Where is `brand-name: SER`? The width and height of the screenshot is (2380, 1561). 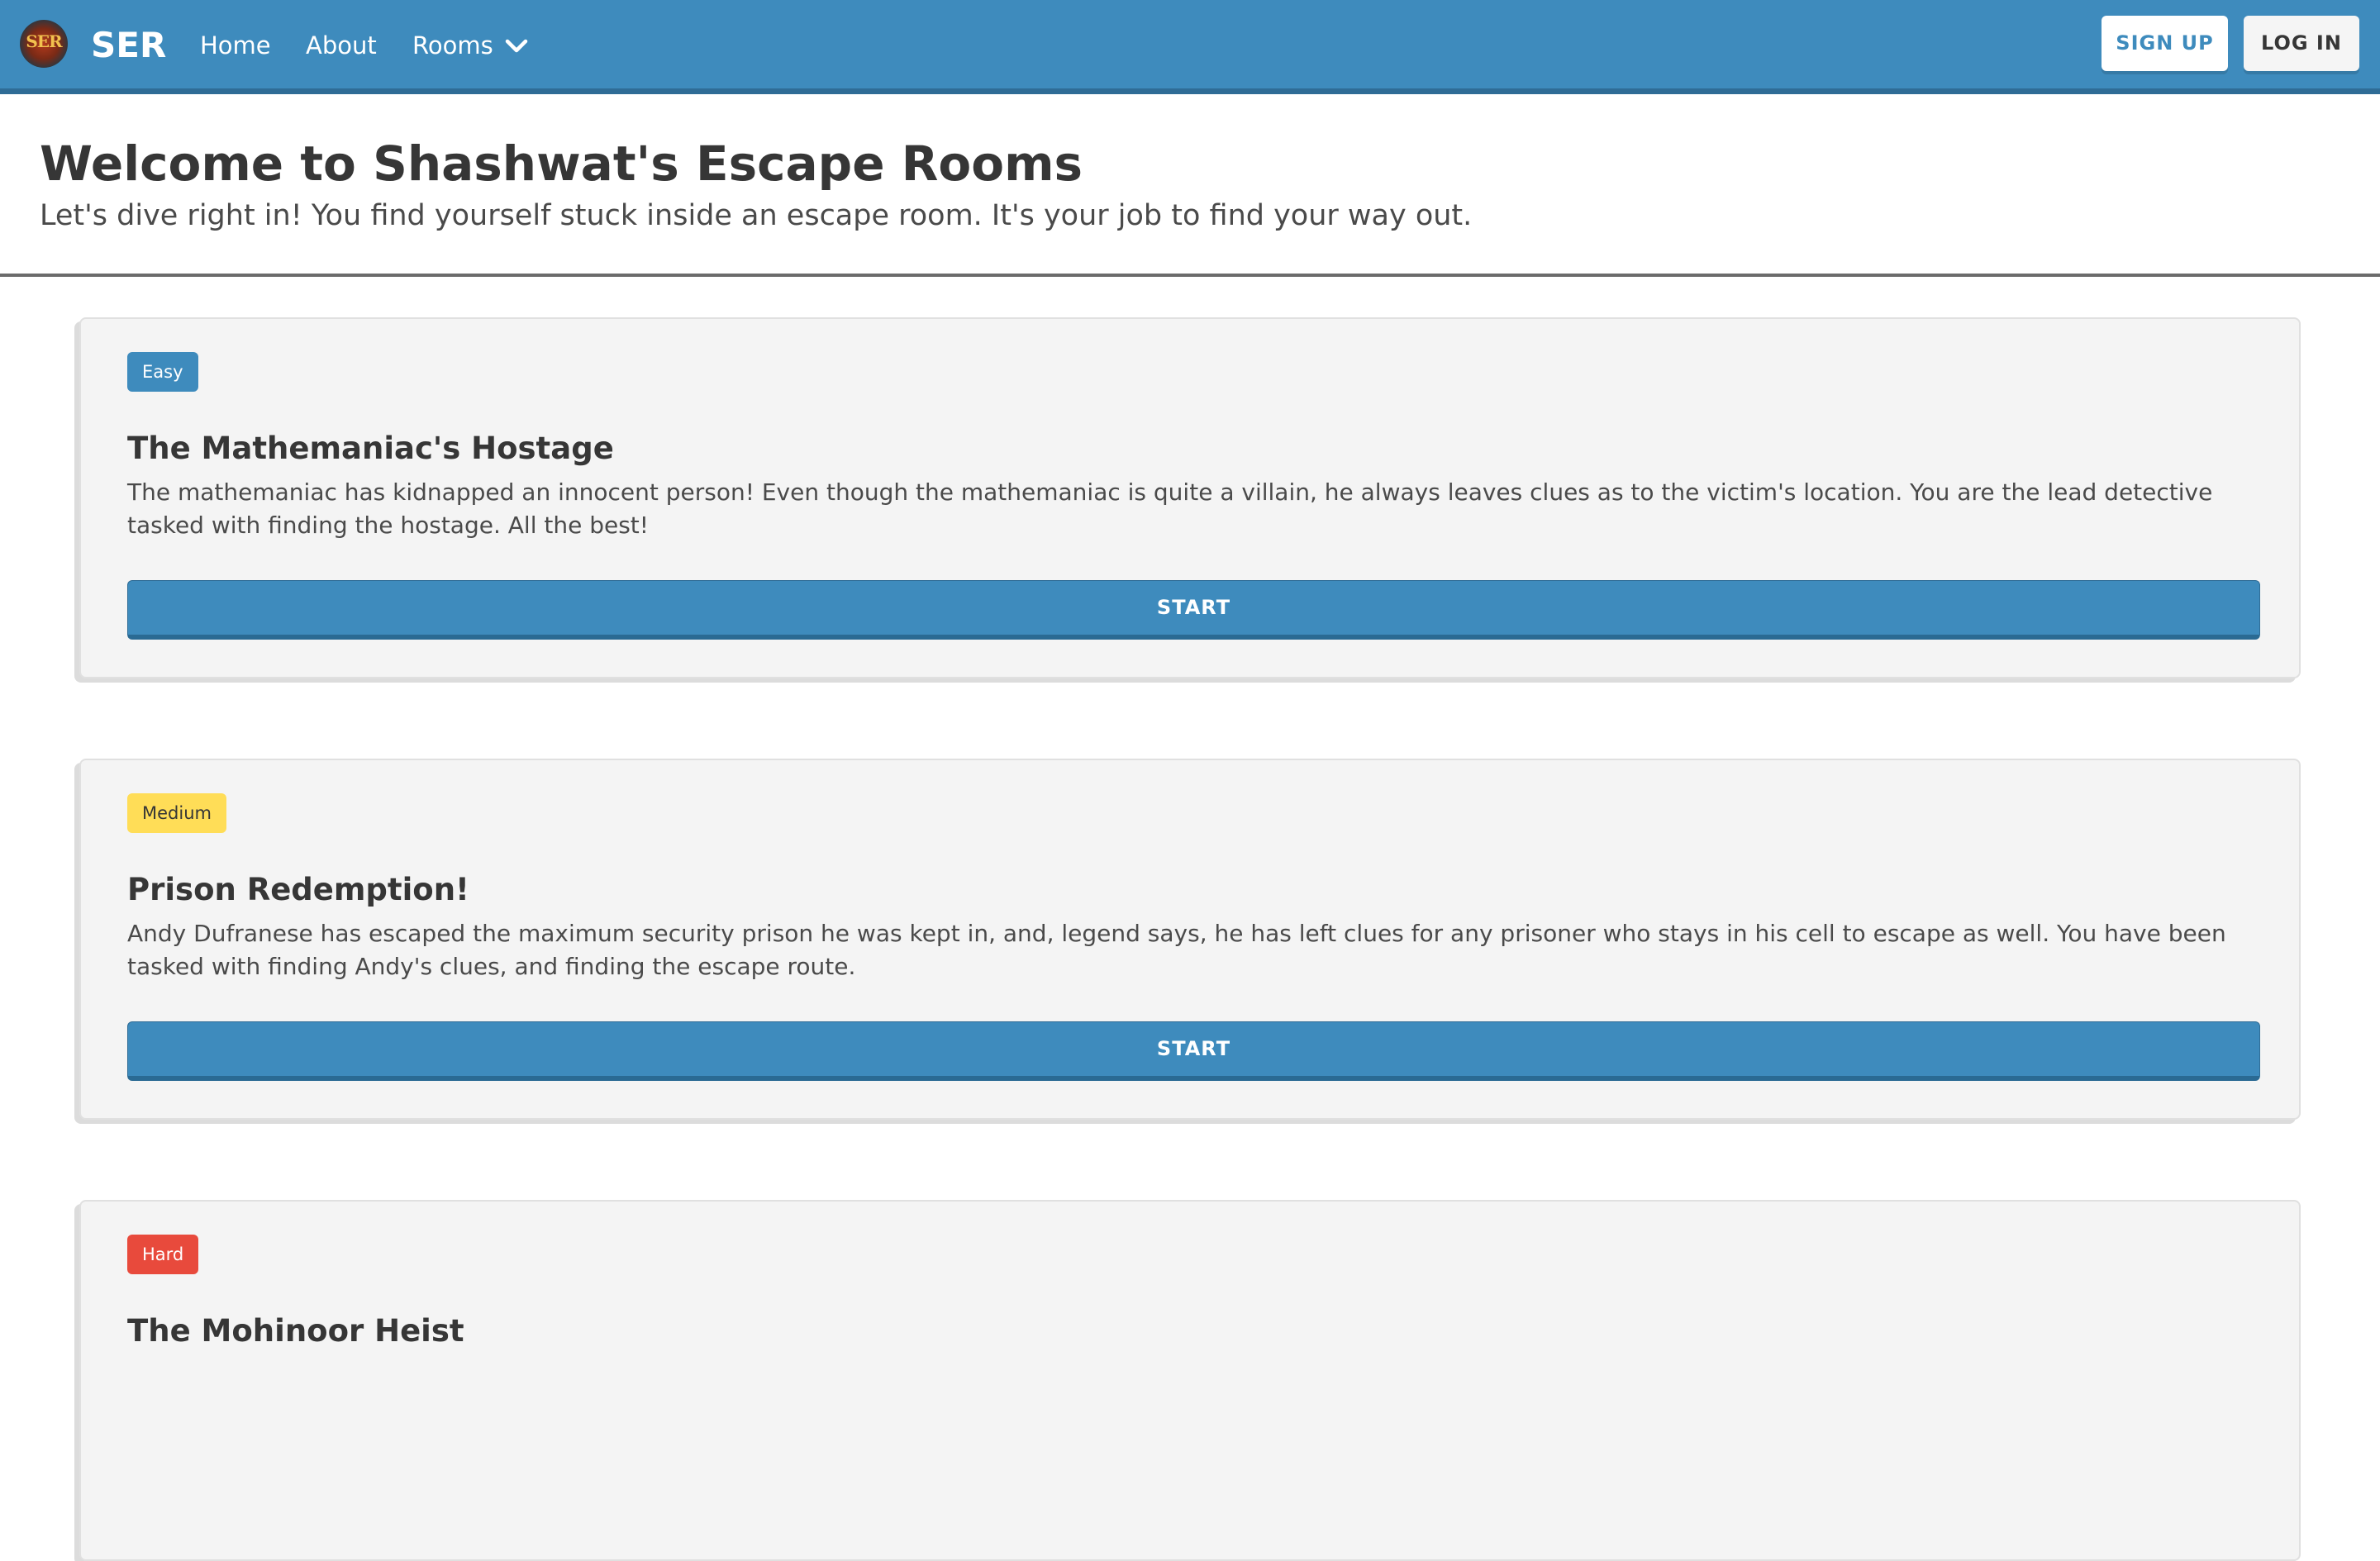 brand-name: SER is located at coordinates (128, 45).